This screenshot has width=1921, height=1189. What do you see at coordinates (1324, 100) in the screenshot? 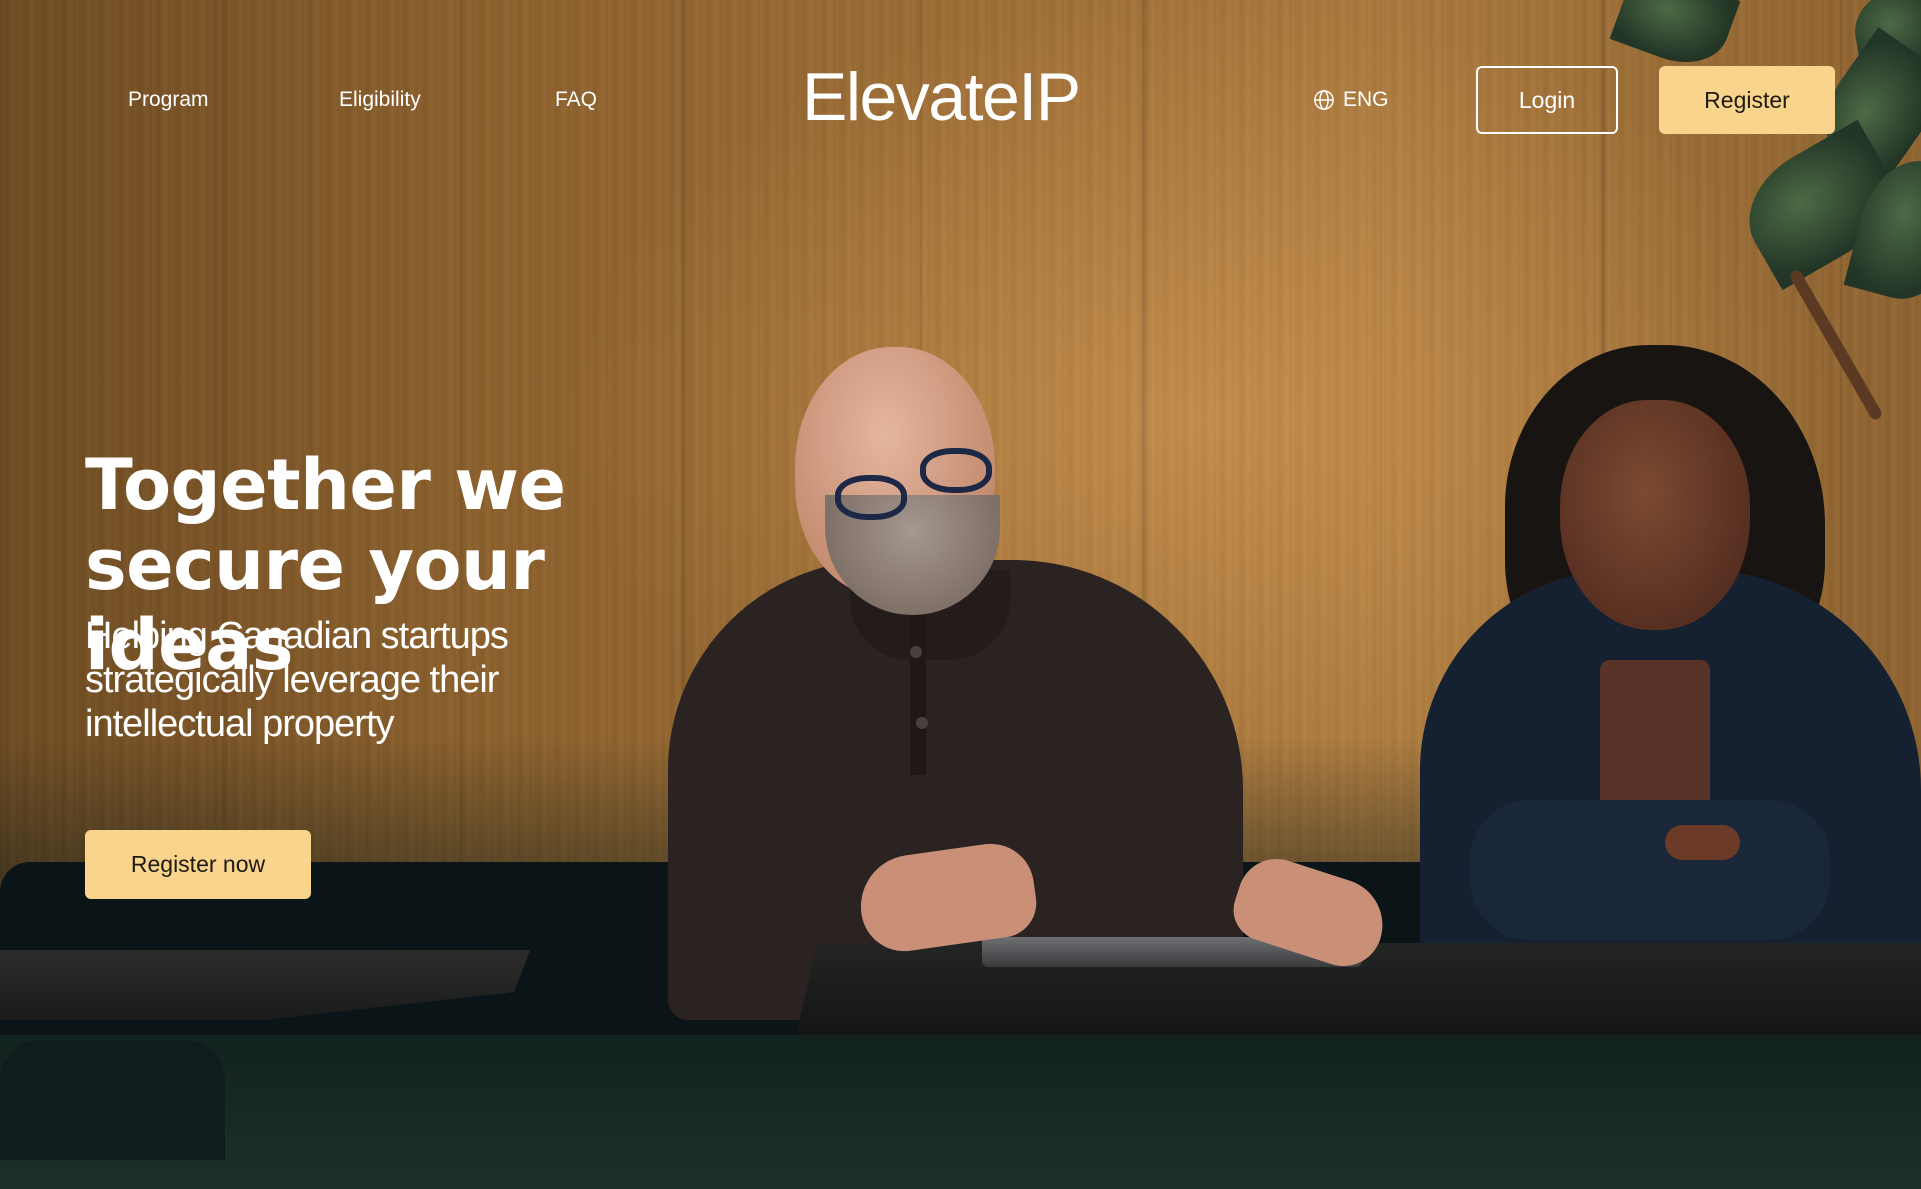
I see `globe-icon` at bounding box center [1324, 100].